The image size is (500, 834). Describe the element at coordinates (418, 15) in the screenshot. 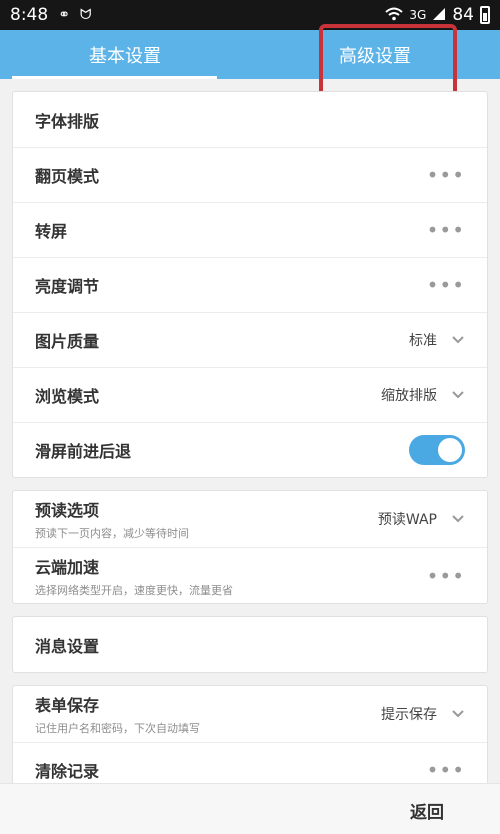

I see `network-type: 3G` at that location.